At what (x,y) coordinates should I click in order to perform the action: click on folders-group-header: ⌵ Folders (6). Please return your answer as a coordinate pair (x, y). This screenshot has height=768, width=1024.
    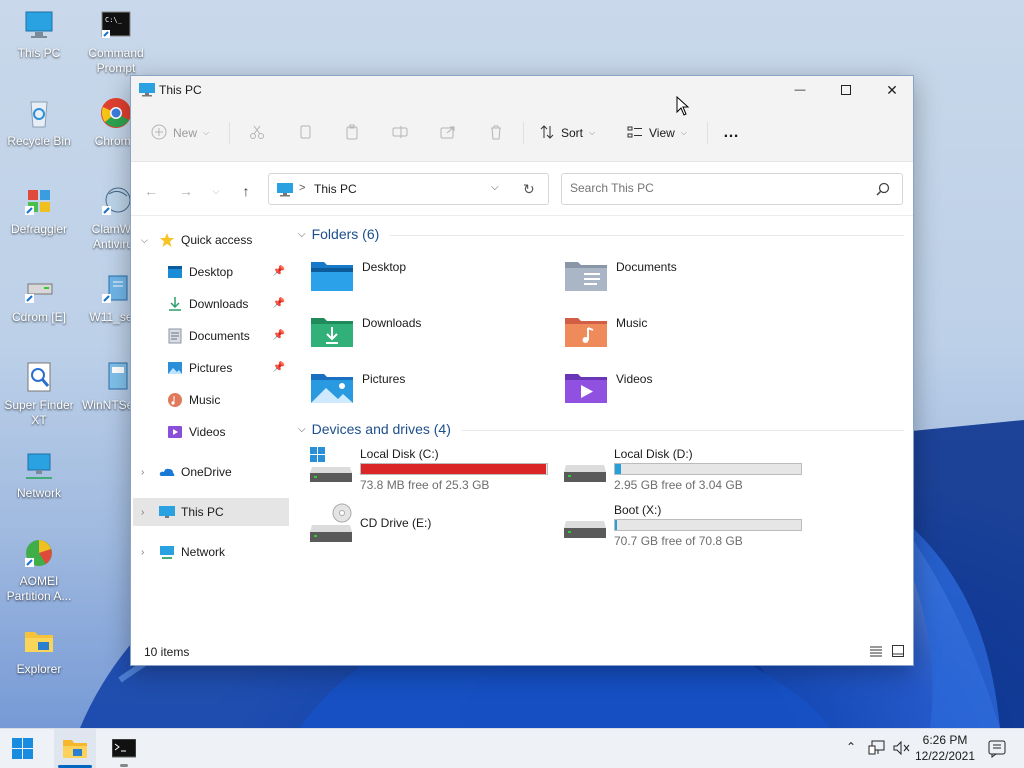
    Looking at the image, I should click on (338, 234).